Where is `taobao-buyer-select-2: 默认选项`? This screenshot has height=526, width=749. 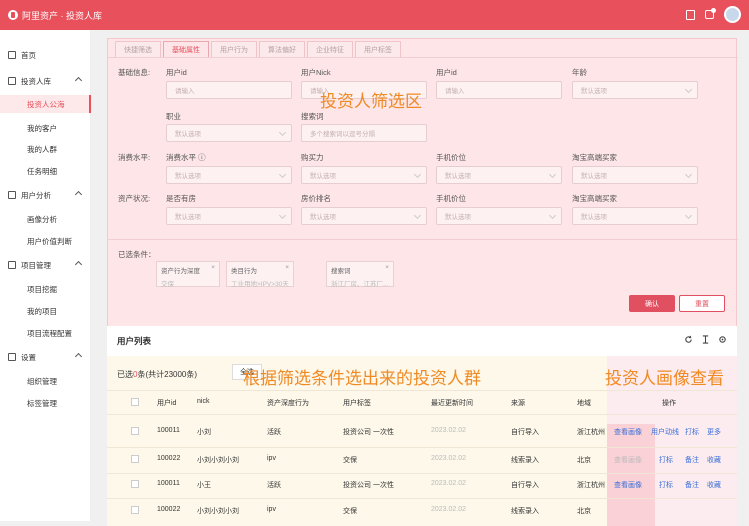
taobao-buyer-select-2: 默认选项 is located at coordinates (635, 216).